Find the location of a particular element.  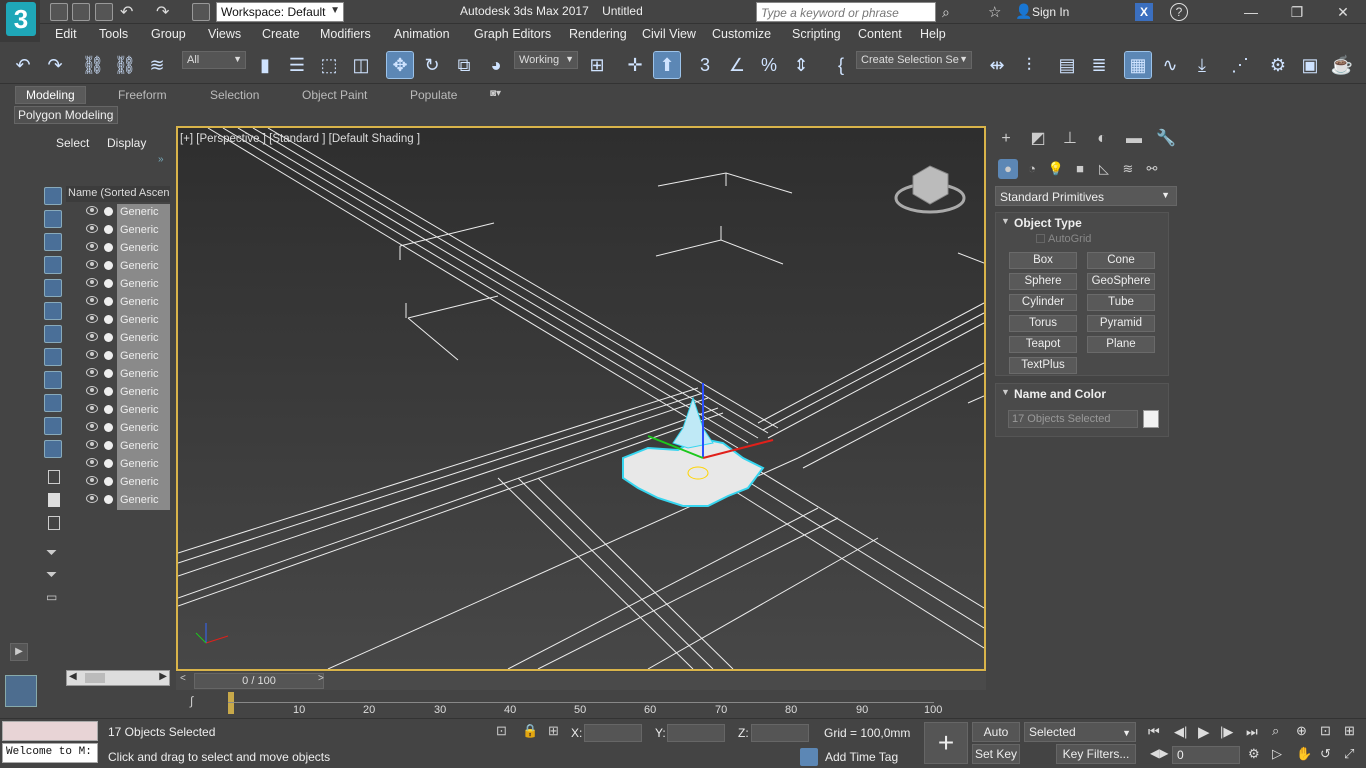

app-logo: 3 is located at coordinates (20, 21).